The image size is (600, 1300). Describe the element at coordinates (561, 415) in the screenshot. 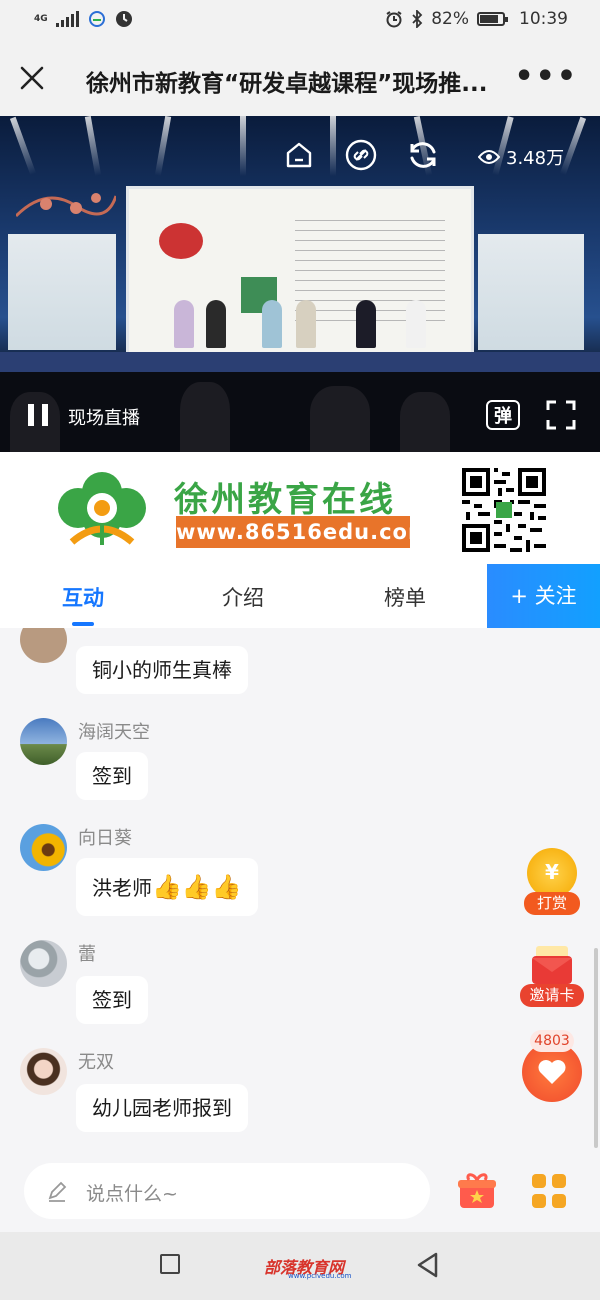

I see `fullscreen-icon` at that location.